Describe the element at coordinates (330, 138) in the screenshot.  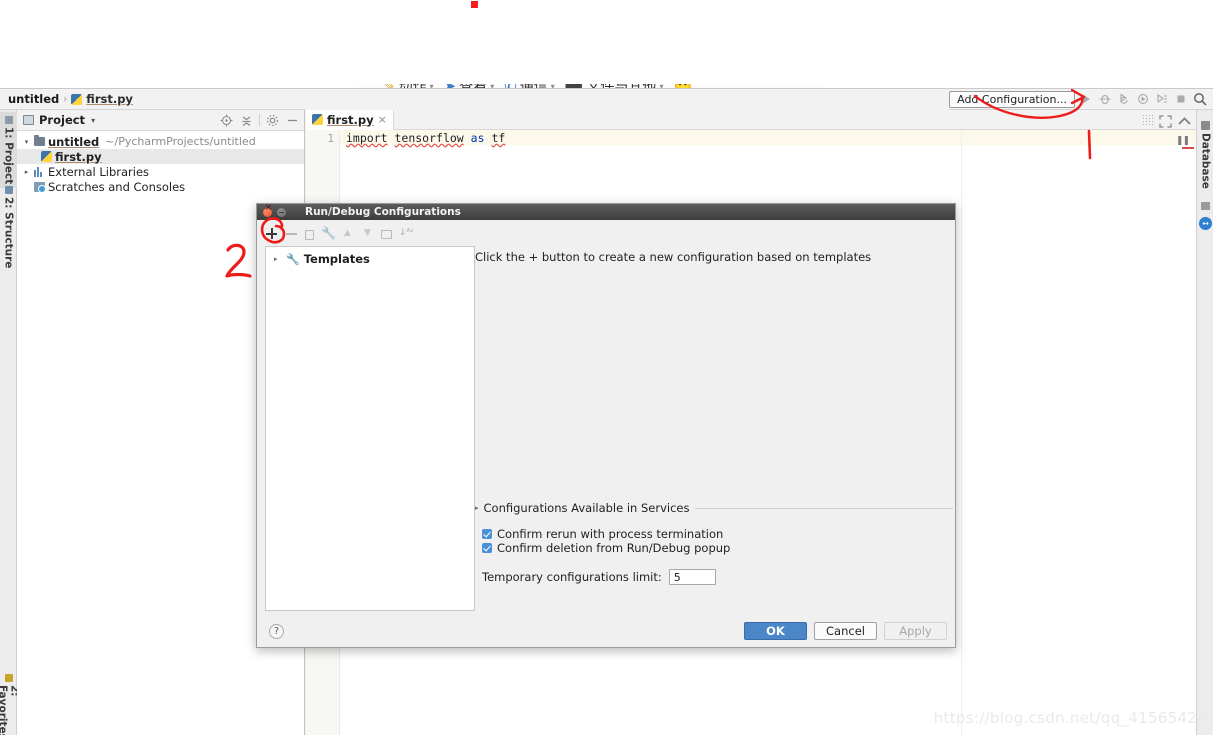
I see `line-number: 1` at that location.